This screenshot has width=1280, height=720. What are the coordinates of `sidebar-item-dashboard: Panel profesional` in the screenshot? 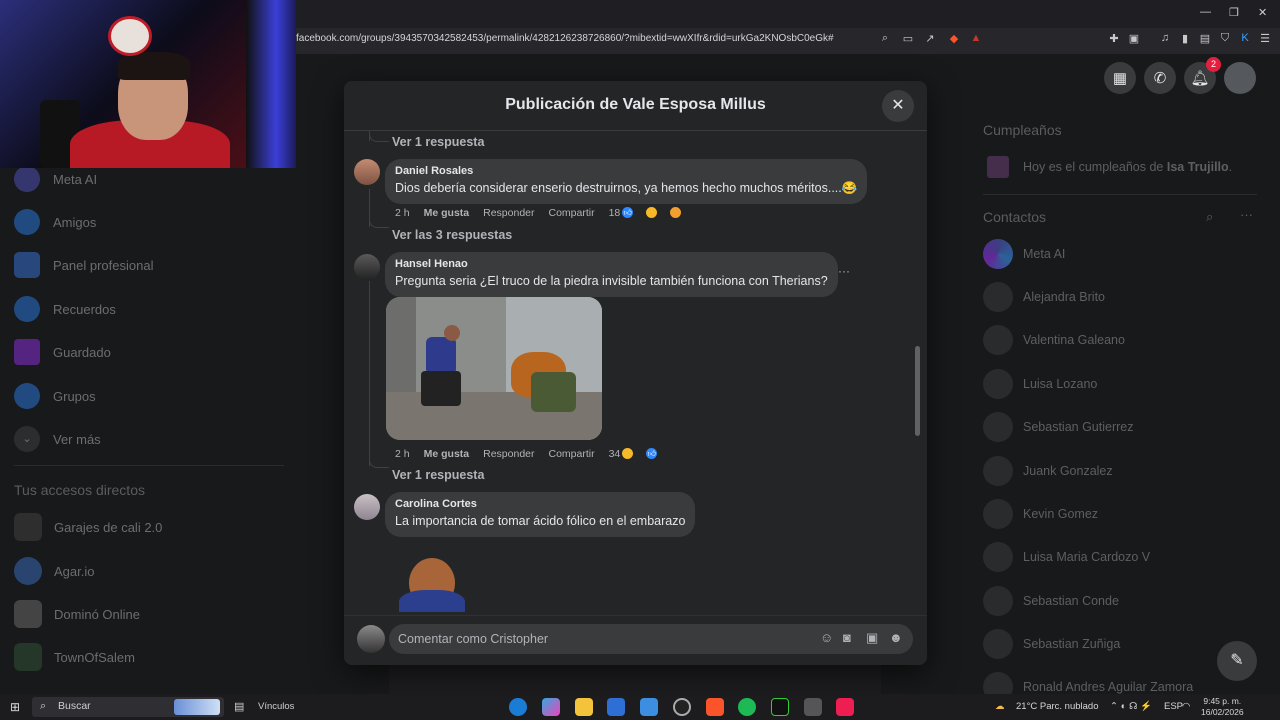 It's located at (83, 265).